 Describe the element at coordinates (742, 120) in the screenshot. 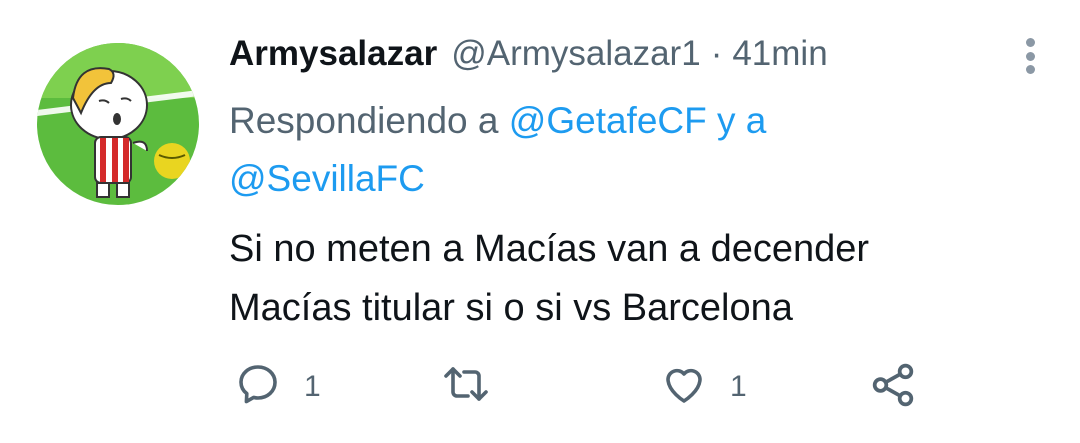

I see `mention-joiner: y a` at that location.